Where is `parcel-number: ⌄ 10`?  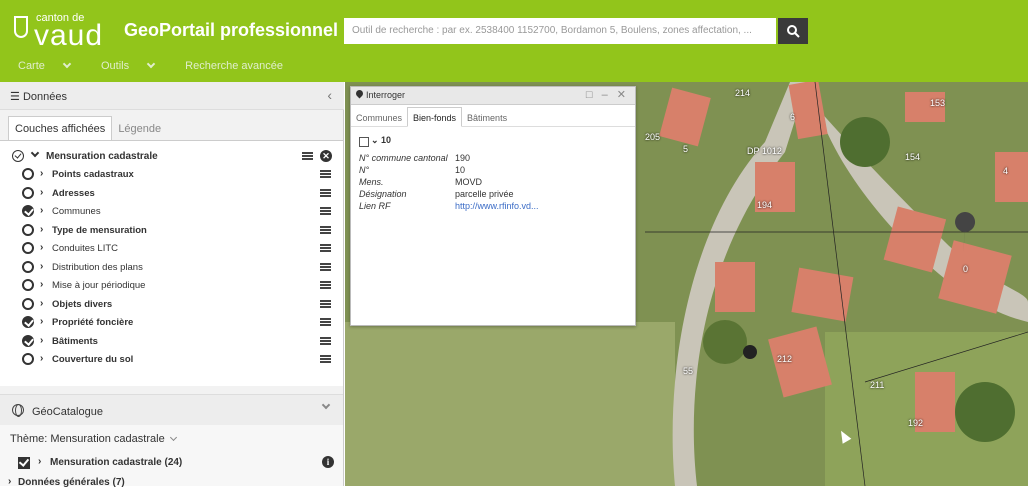 parcel-number: ⌄ 10 is located at coordinates (381, 140).